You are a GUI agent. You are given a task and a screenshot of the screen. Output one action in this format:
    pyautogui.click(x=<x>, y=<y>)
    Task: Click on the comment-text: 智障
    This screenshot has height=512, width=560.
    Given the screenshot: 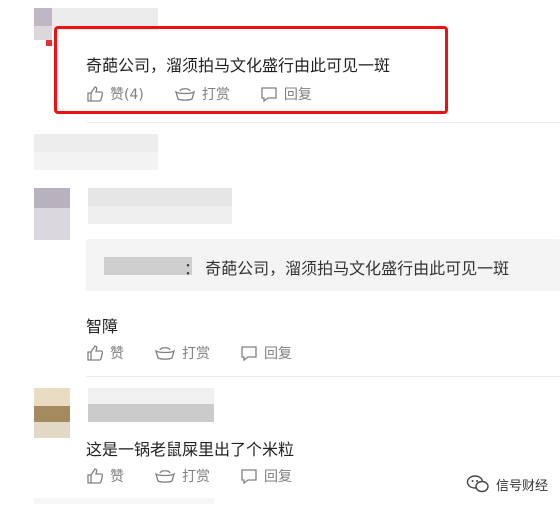 What is the action you would take?
    pyautogui.click(x=102, y=326)
    